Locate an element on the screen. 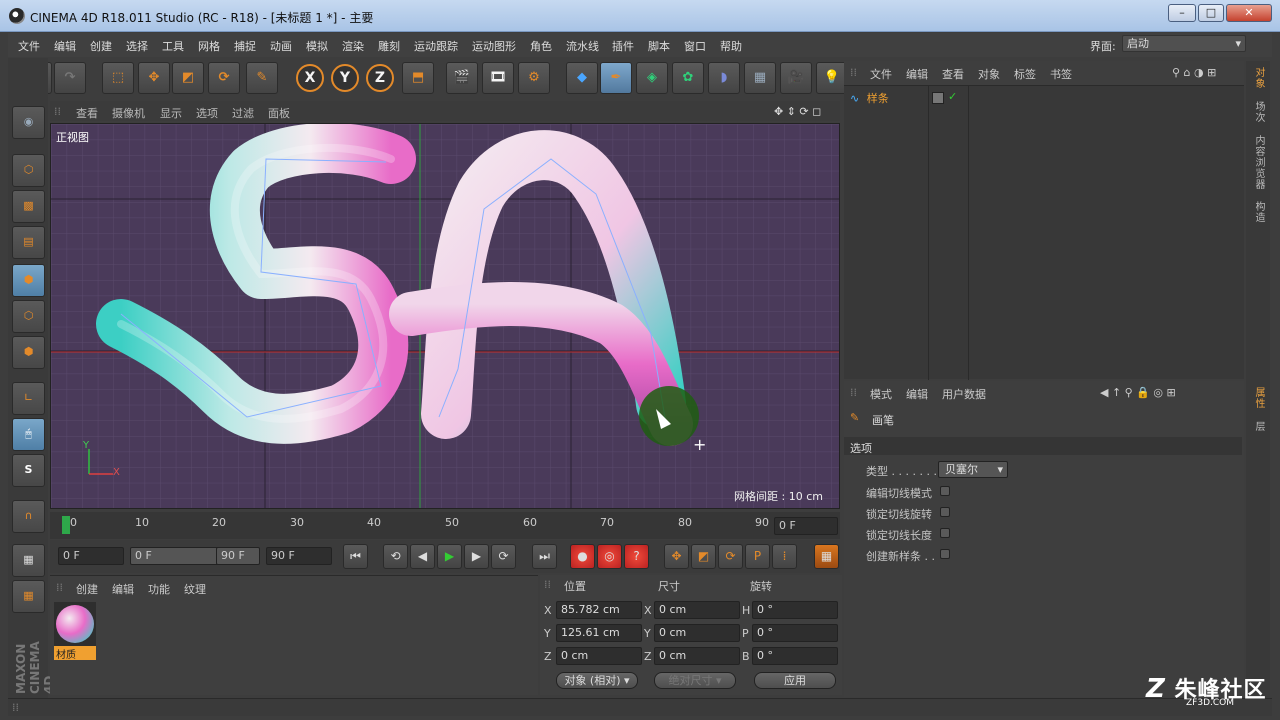  menu-item-window: 窗口 is located at coordinates (695, 46).